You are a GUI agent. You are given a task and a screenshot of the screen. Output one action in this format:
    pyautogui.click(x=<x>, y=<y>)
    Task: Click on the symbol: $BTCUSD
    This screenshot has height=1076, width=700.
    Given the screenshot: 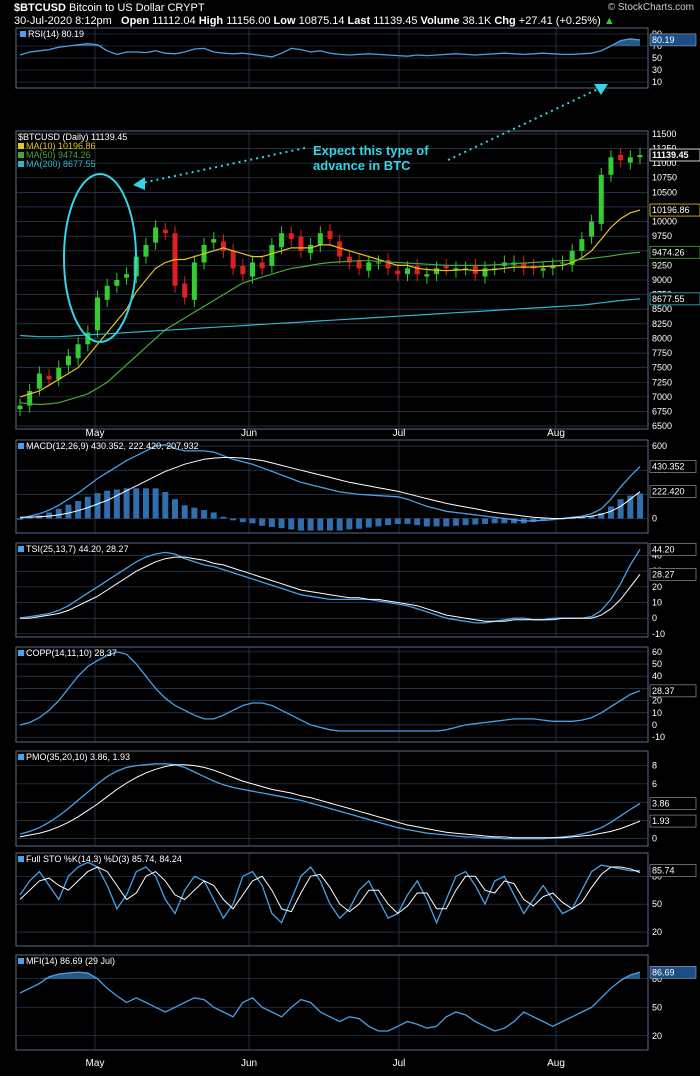 What is the action you would take?
    pyautogui.click(x=40, y=8)
    